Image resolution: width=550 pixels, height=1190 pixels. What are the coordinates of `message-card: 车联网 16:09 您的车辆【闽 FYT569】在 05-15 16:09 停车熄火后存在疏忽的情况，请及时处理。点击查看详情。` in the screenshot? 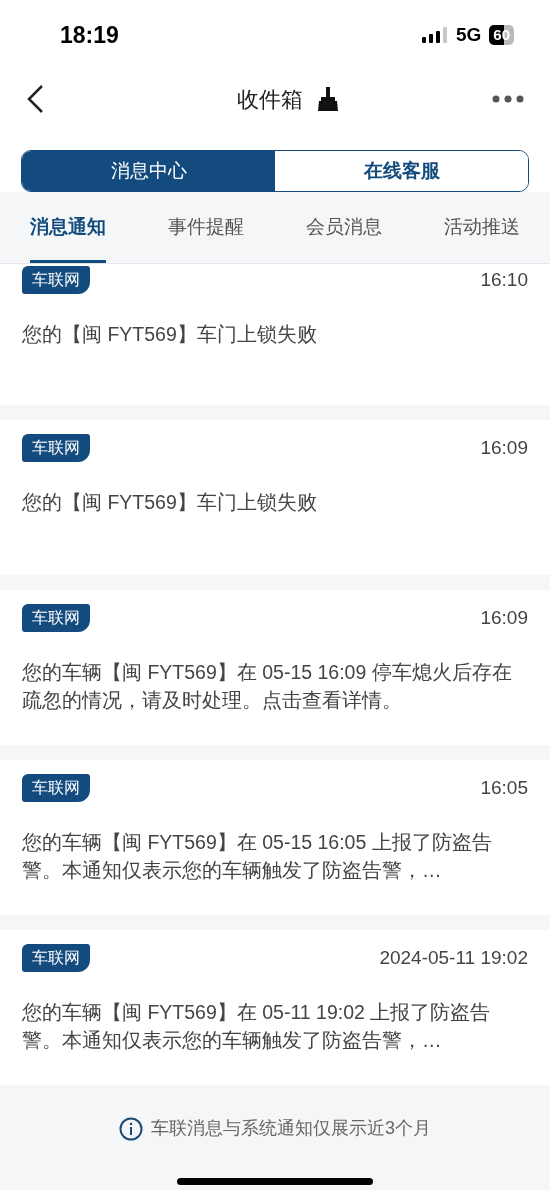 It's located at (275, 667).